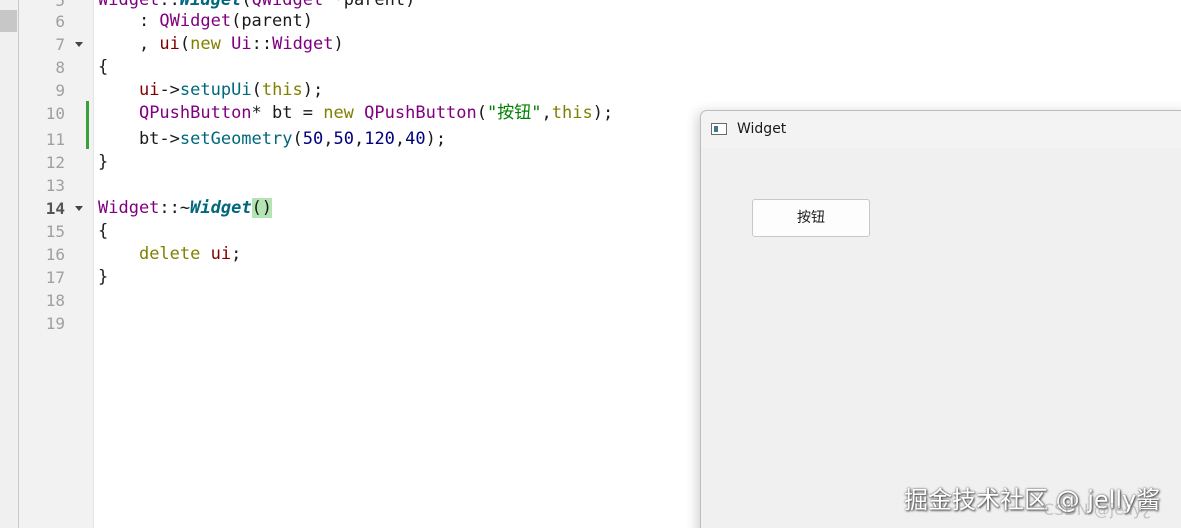 The height and width of the screenshot is (528, 1181). What do you see at coordinates (379, 139) in the screenshot?
I see `code-token: 120` at bounding box center [379, 139].